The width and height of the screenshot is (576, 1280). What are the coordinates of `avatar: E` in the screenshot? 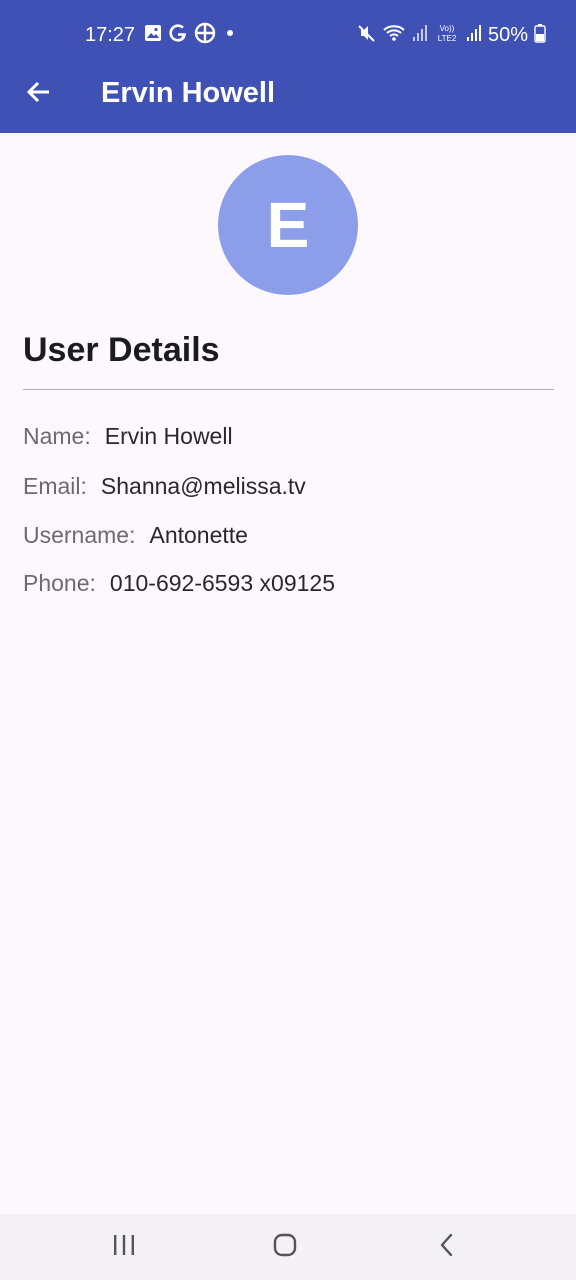 It's located at (288, 225).